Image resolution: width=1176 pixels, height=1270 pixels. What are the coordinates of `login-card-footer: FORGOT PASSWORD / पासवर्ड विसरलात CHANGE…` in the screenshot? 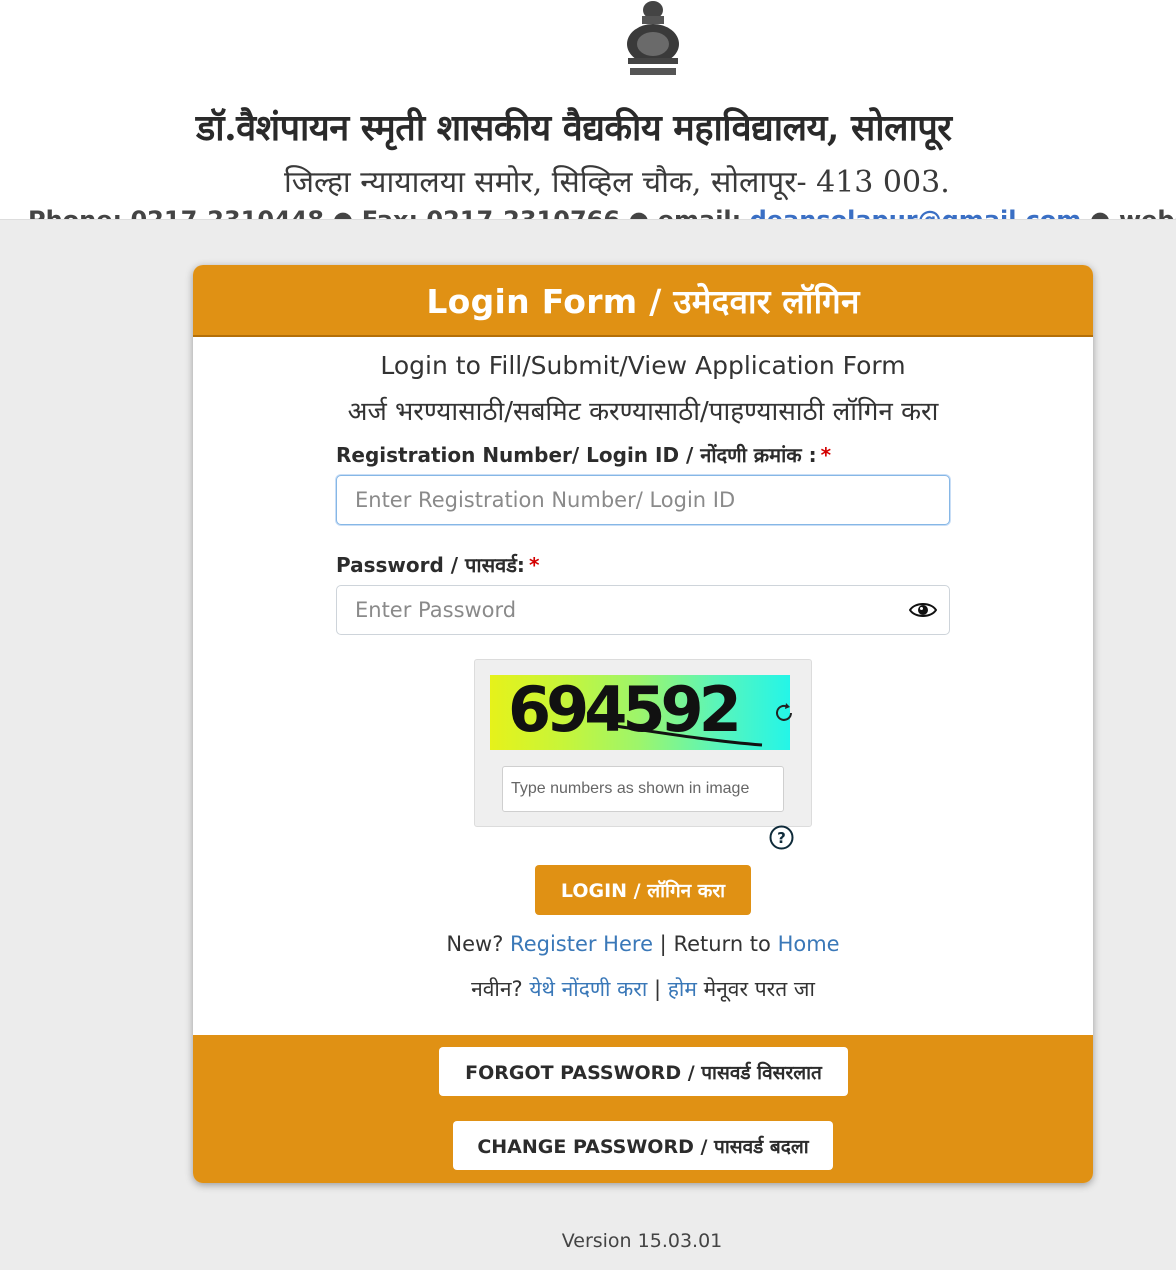 It's located at (643, 1109).